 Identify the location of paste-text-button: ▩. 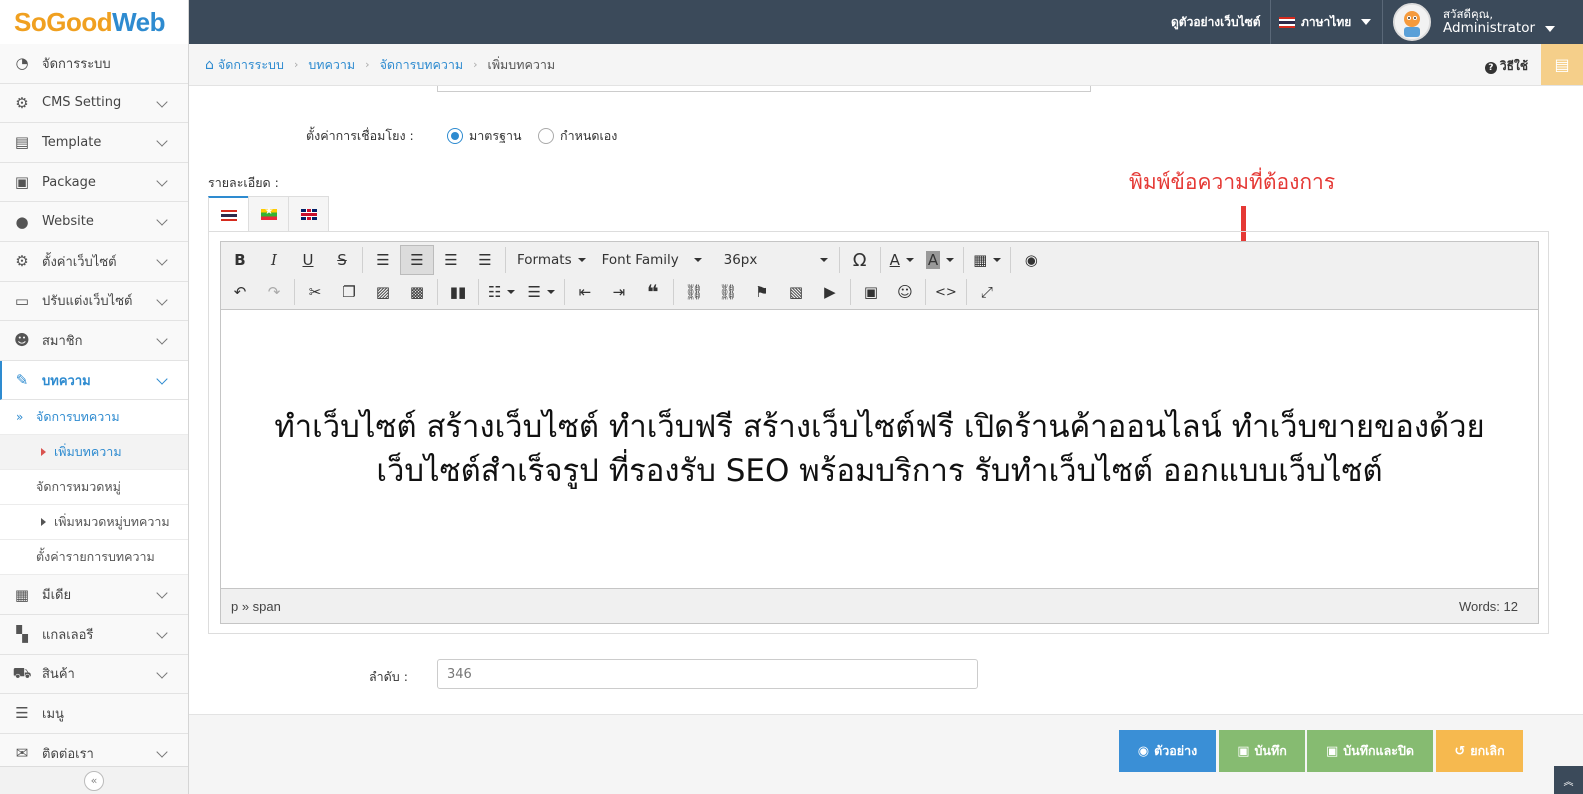
(417, 292).